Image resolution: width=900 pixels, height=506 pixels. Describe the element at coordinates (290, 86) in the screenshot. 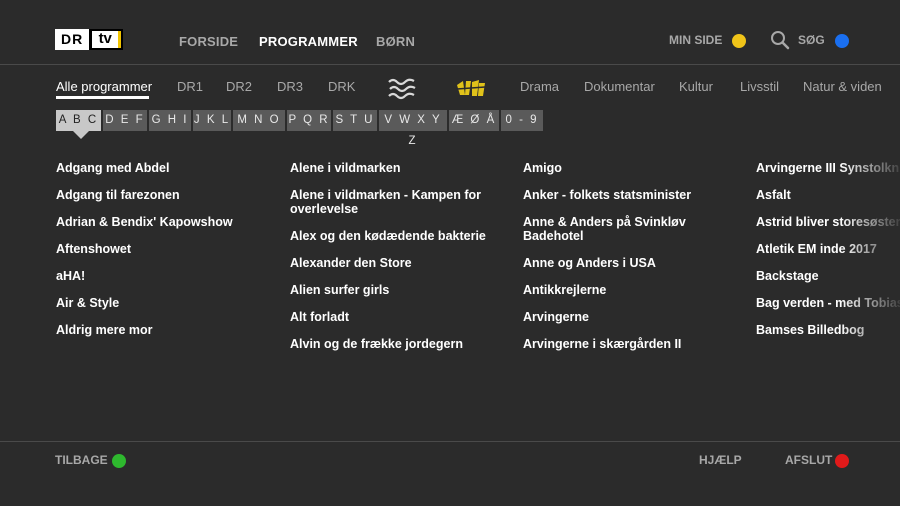

I see `tab-dr3: DR3` at that location.